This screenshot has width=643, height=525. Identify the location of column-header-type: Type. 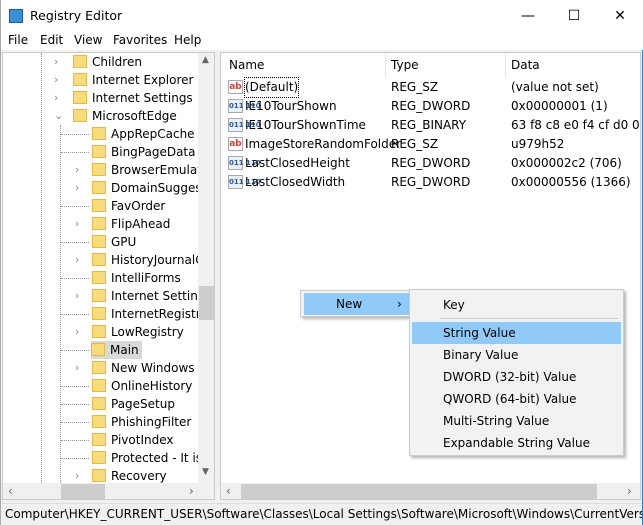
(405, 65).